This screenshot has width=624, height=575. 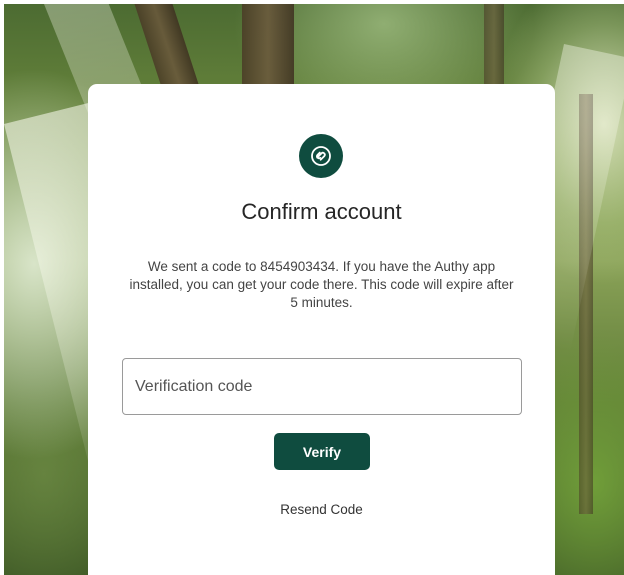 What do you see at coordinates (321, 509) in the screenshot?
I see `resend-code-link: Resend Code` at bounding box center [321, 509].